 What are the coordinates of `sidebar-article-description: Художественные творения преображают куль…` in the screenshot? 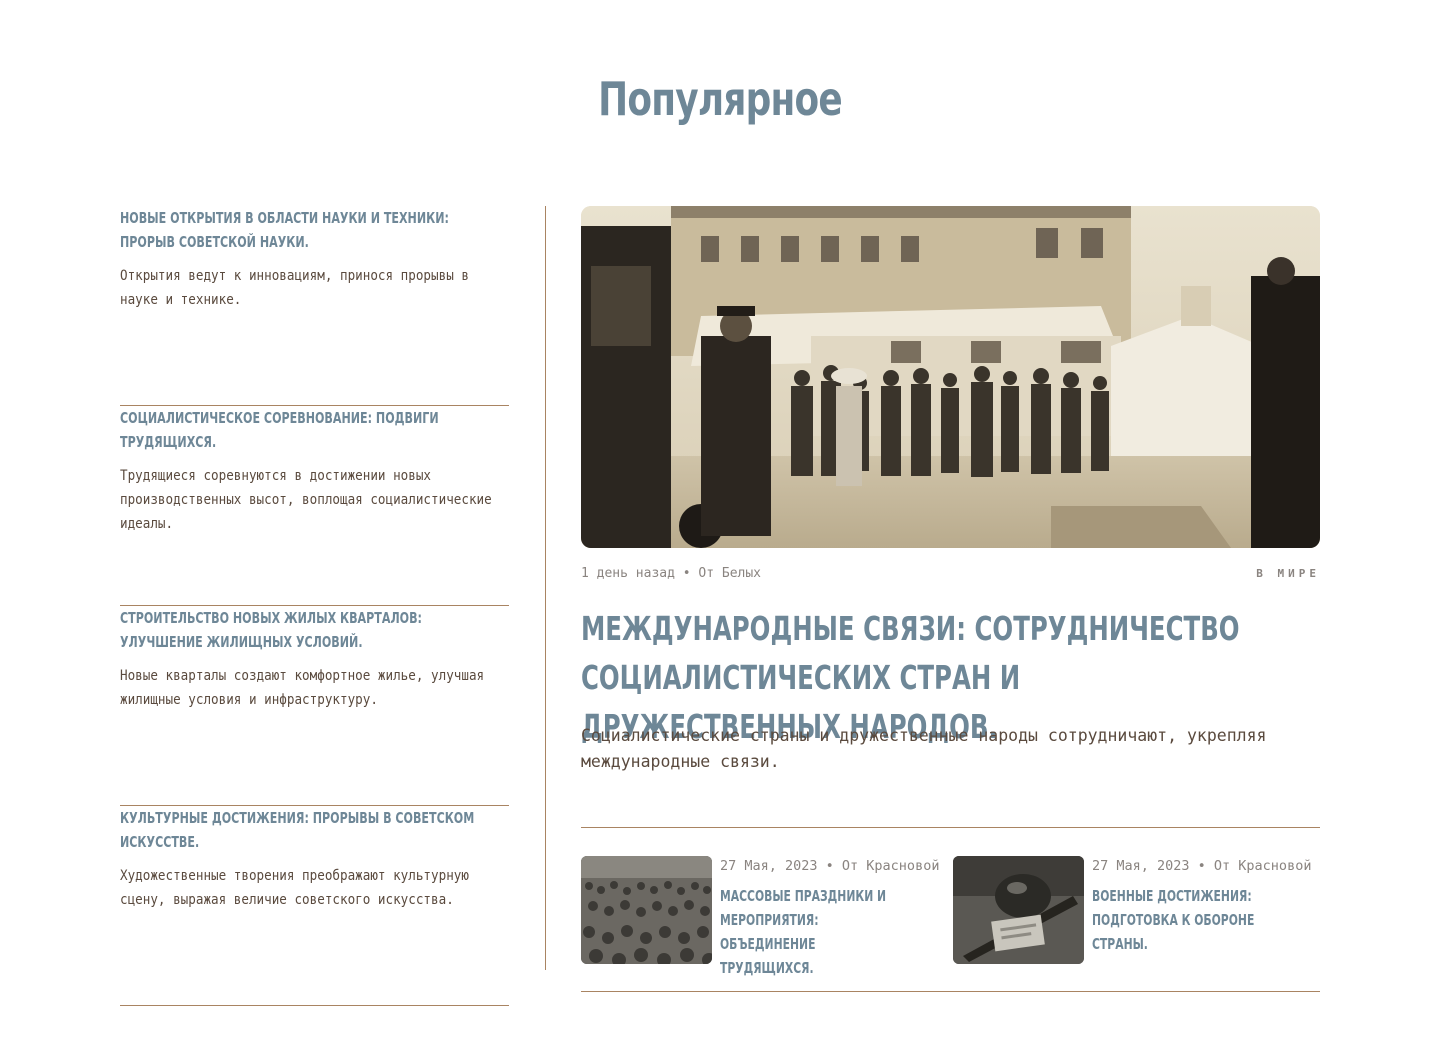 It's located at (294, 888).